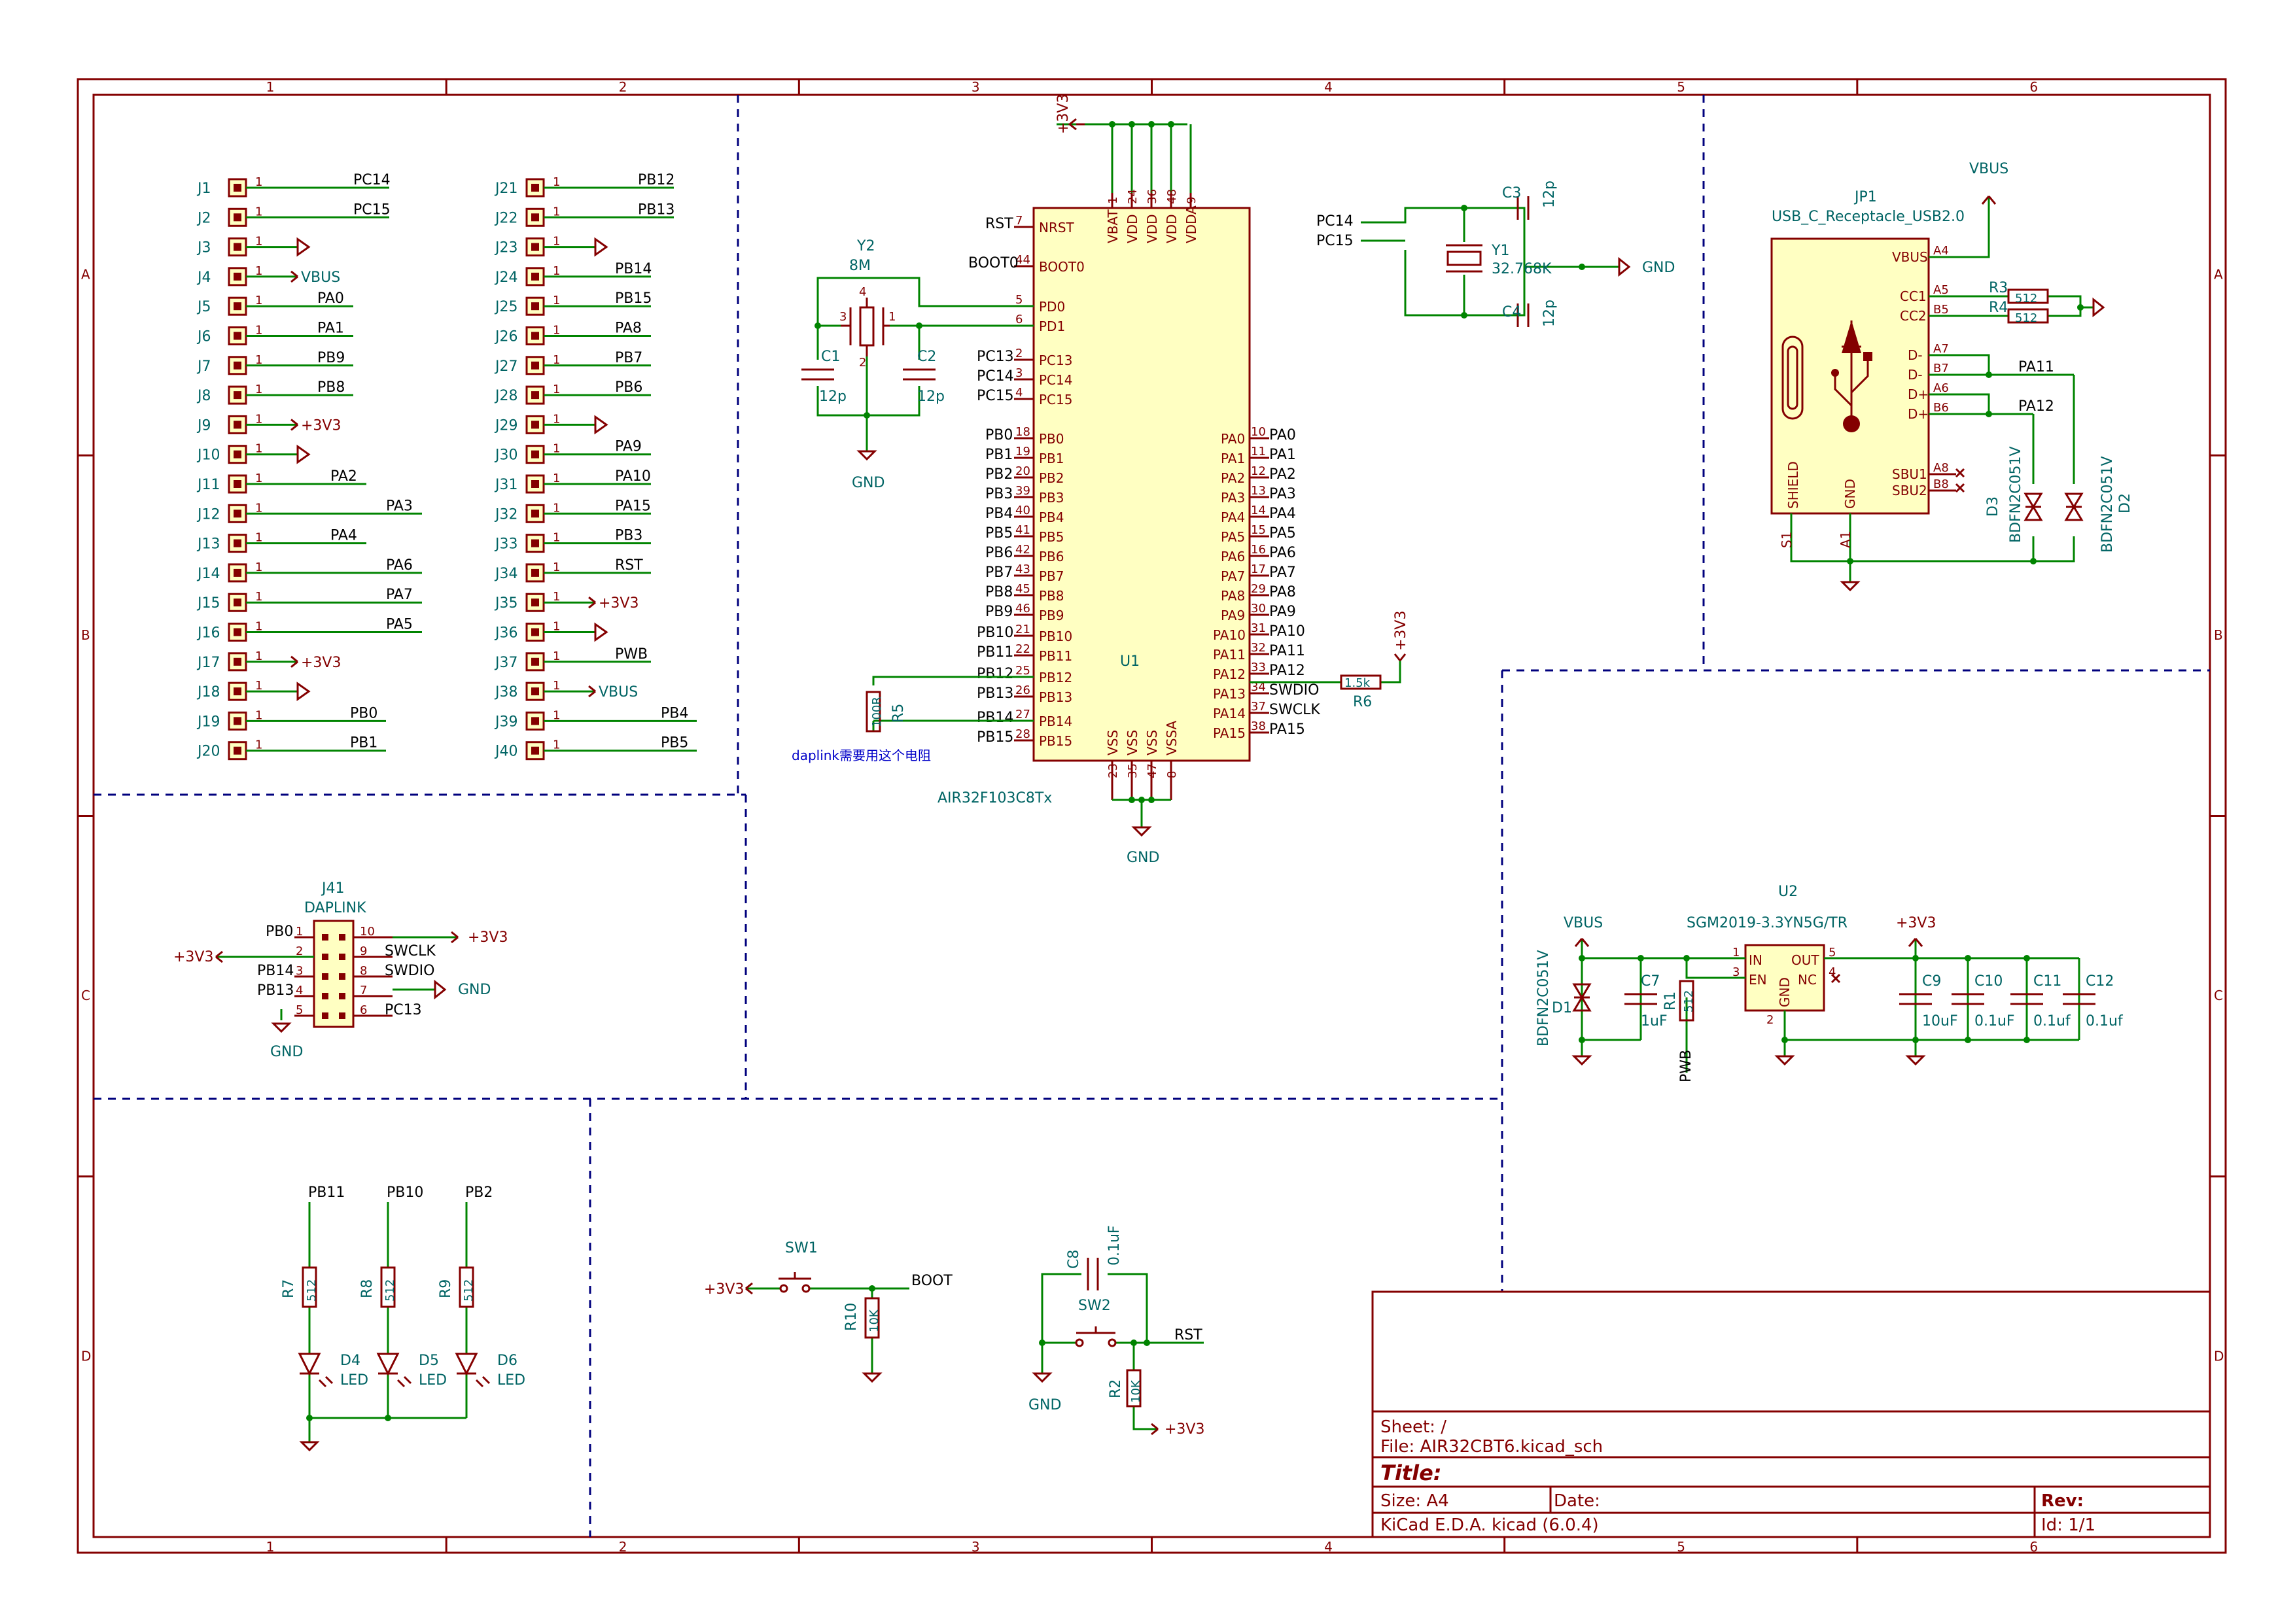 This screenshot has height=1624, width=2295. What do you see at coordinates (995, 357) in the screenshot?
I see `net-label: PC13` at bounding box center [995, 357].